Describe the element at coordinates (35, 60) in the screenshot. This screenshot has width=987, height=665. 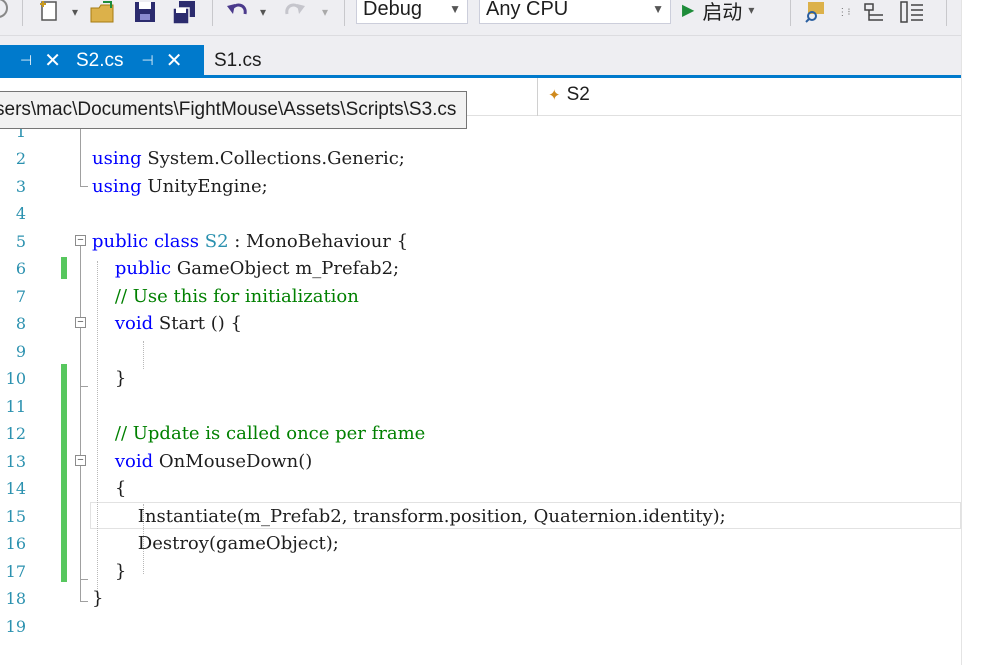
I see `tab-s3: ⊣ ✕` at that location.